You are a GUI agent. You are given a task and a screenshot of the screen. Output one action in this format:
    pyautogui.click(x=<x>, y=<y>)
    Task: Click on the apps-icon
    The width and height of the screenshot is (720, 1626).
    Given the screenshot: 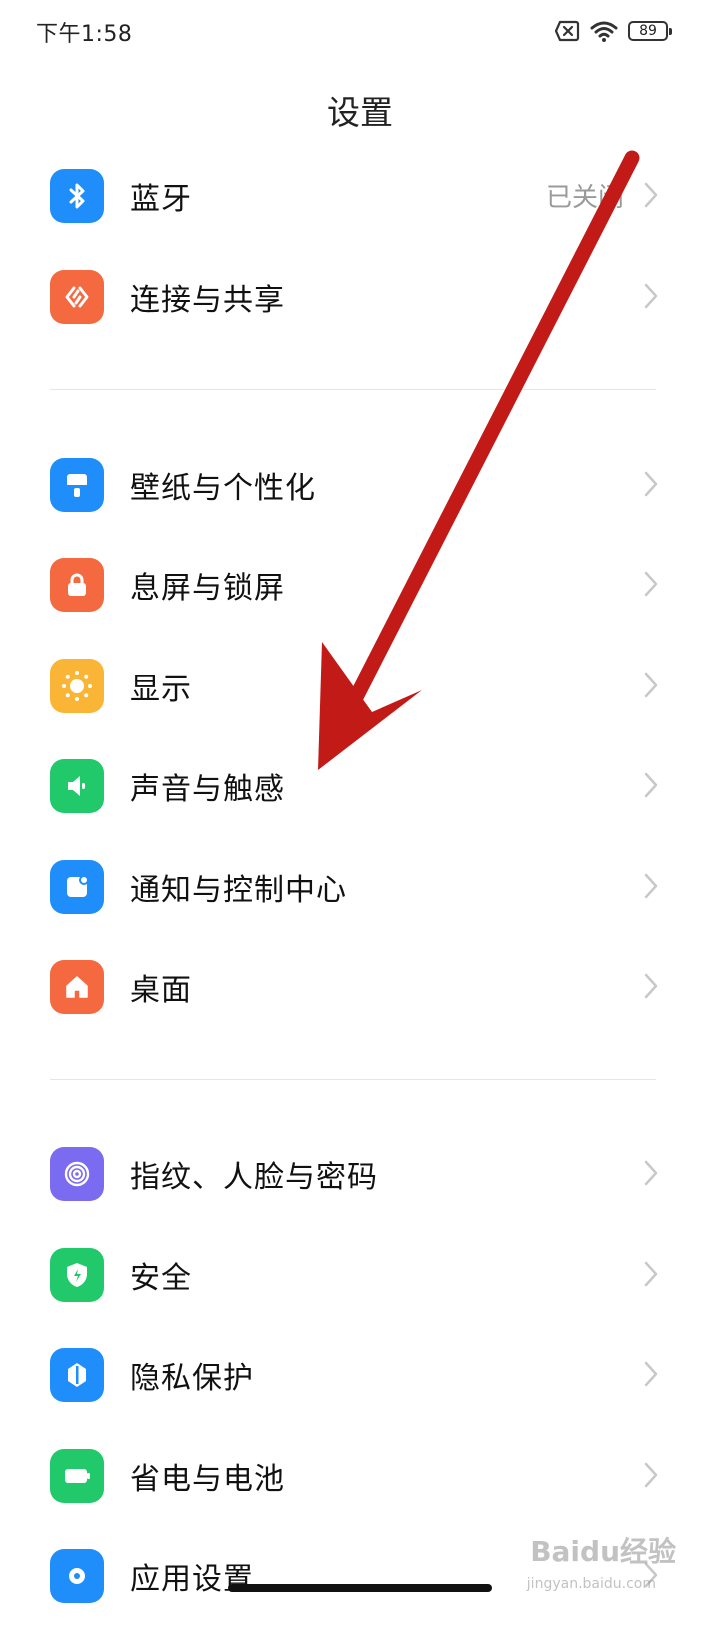 What is the action you would take?
    pyautogui.click(x=77, y=1576)
    